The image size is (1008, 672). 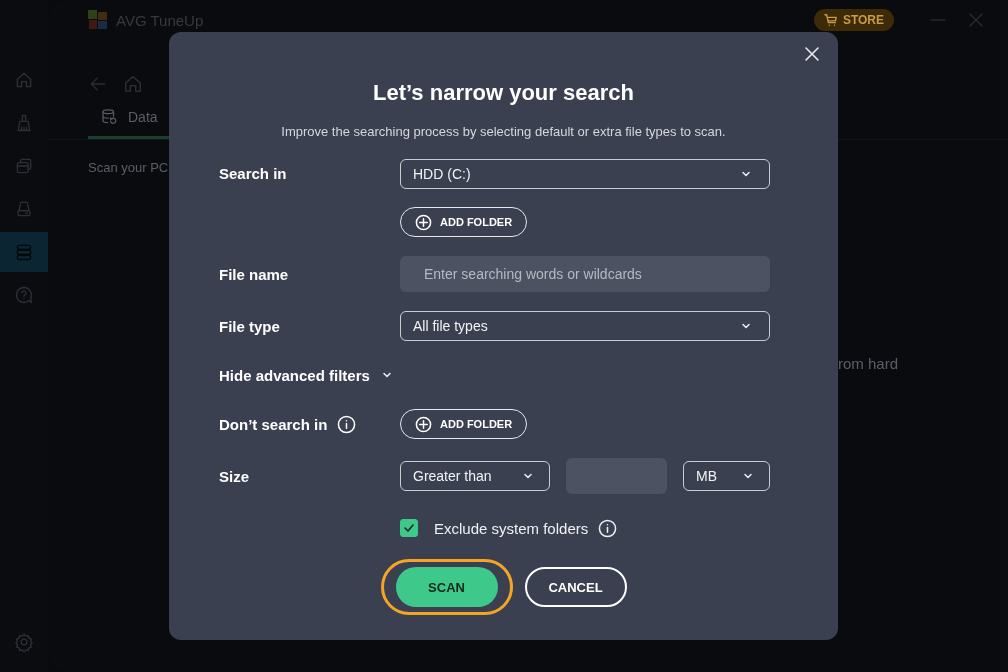 What do you see at coordinates (446, 587) in the screenshot?
I see `scan-button: SCAN` at bounding box center [446, 587].